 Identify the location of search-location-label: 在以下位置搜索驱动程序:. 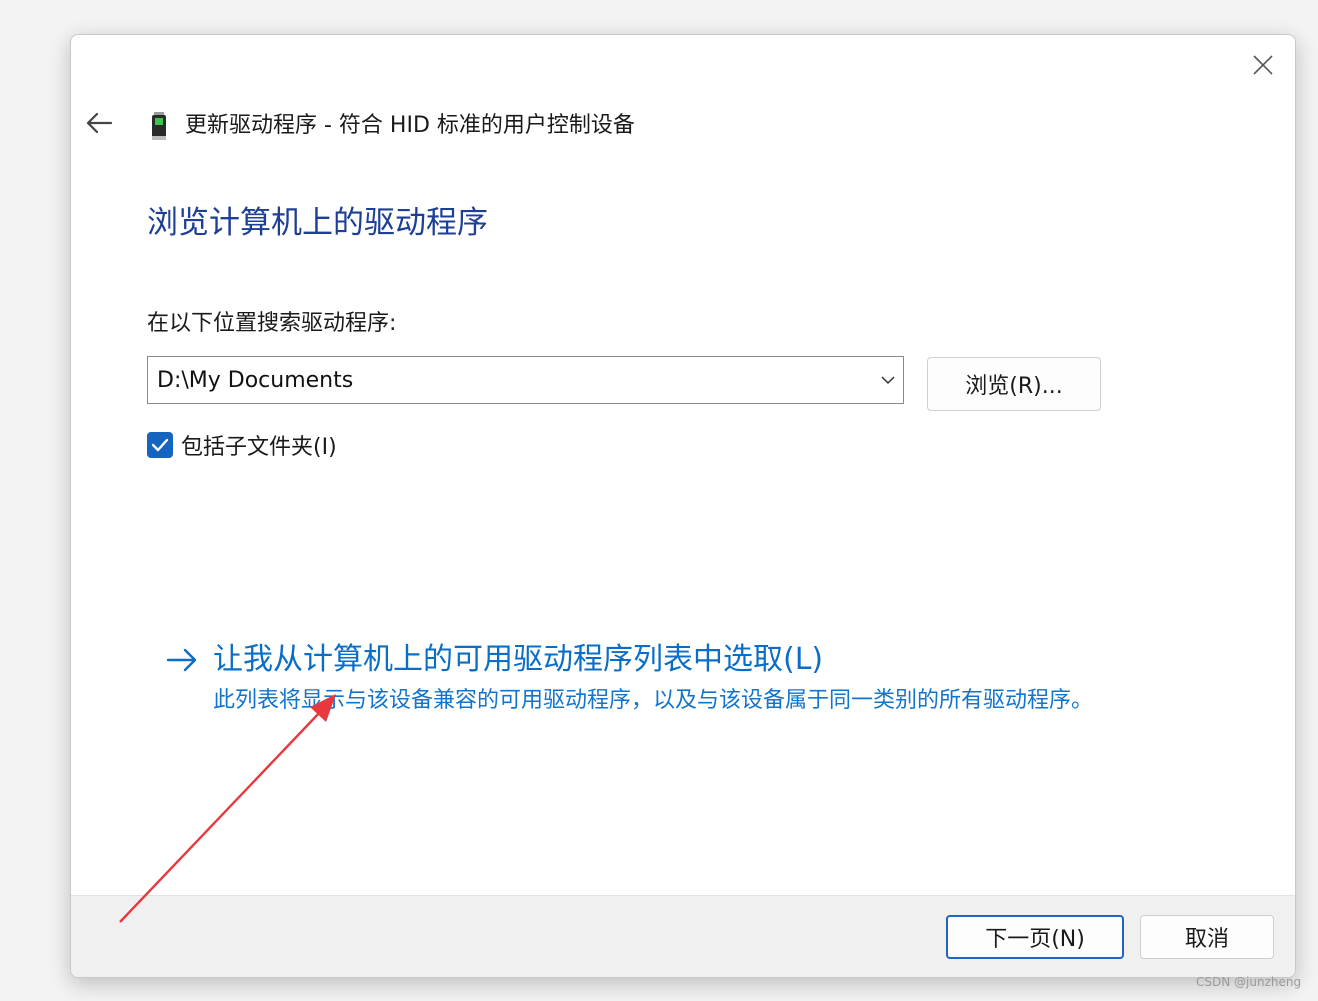
(272, 323).